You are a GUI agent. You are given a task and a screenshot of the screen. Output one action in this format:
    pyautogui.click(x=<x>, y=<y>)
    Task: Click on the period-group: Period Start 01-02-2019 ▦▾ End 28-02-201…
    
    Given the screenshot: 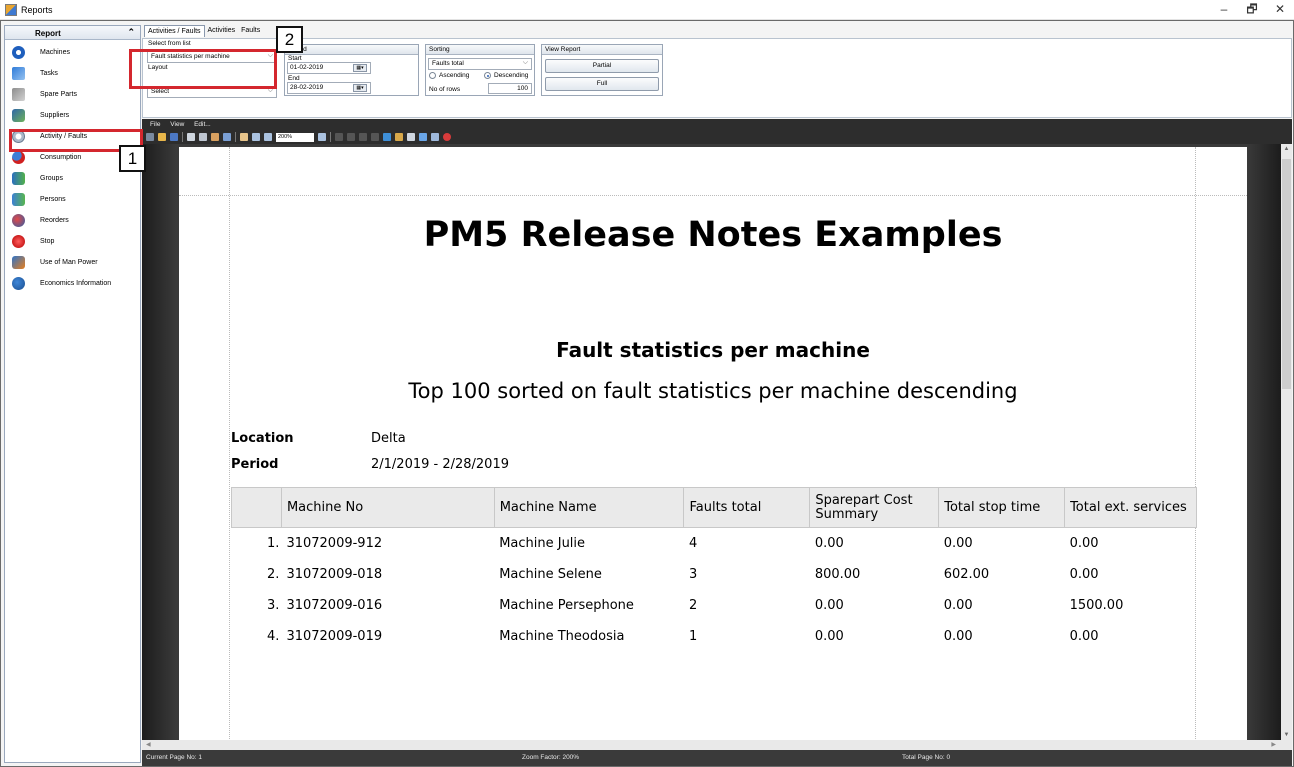 What is the action you would take?
    pyautogui.click(x=351, y=70)
    